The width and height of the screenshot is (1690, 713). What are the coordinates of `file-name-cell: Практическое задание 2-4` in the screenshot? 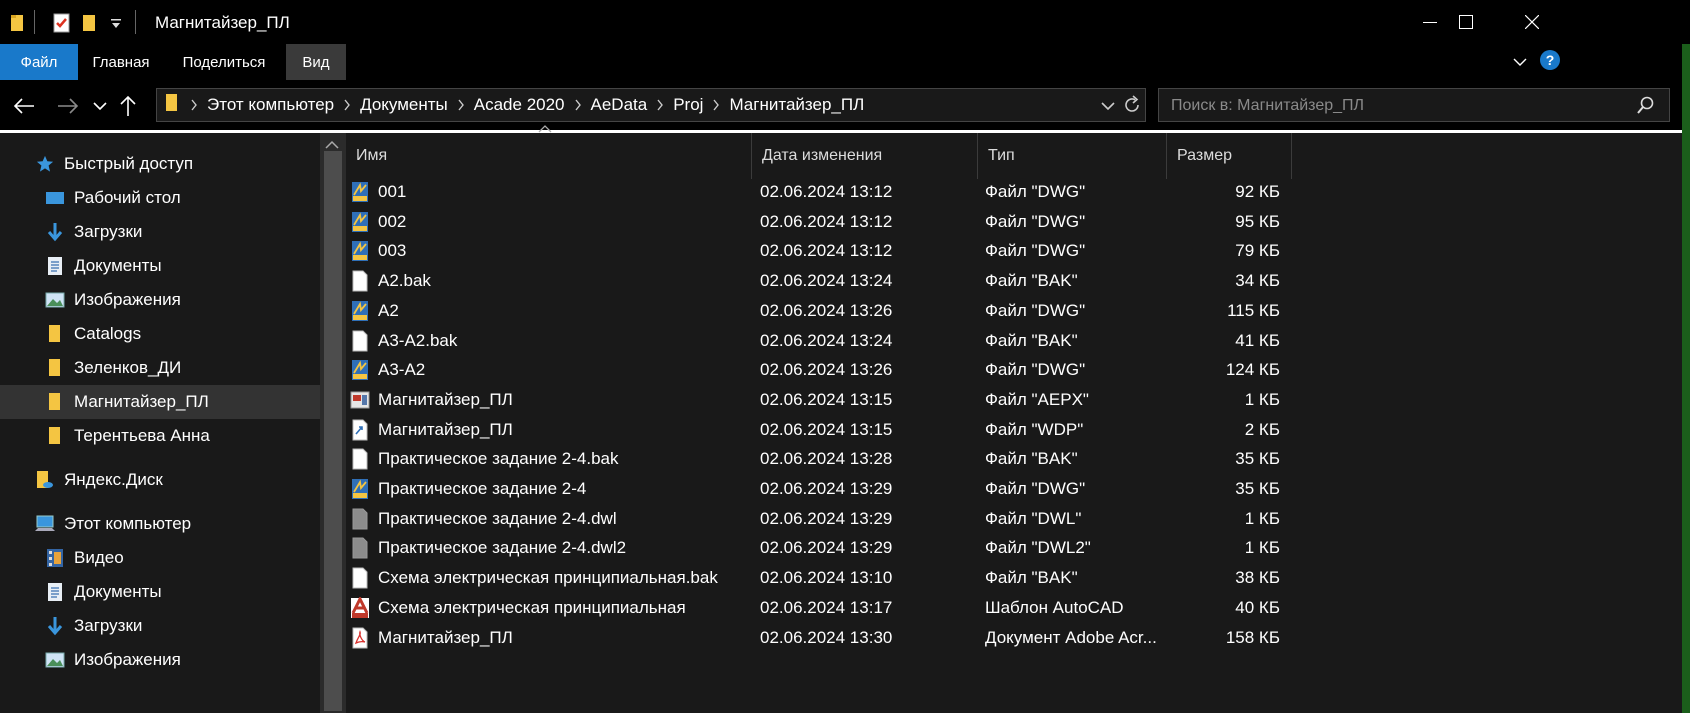 It's located at (550, 489).